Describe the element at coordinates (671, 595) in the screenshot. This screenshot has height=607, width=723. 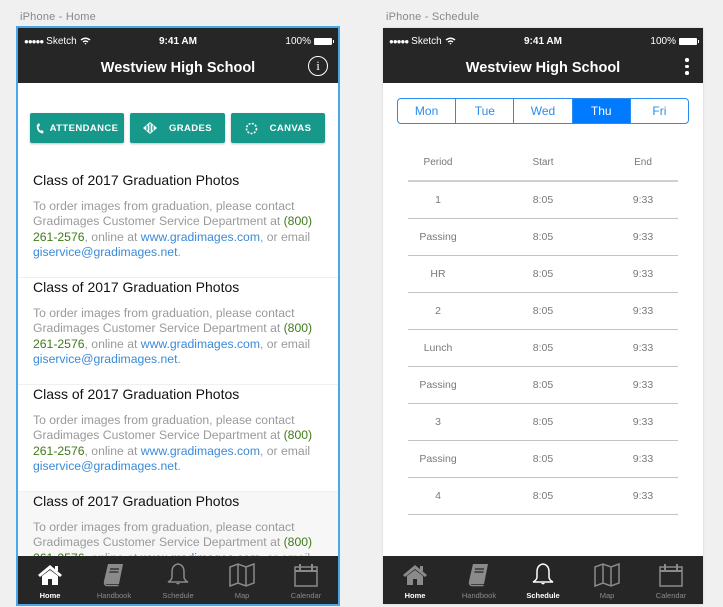
I see `tab-label: Calendar` at that location.